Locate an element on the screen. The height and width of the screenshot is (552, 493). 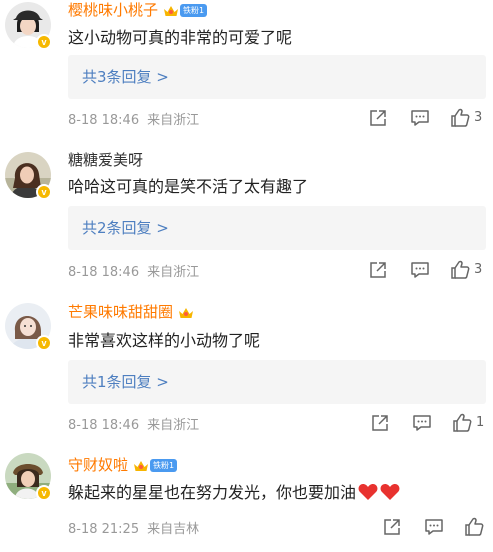
like-button: 1 is located at coordinates (468, 422).